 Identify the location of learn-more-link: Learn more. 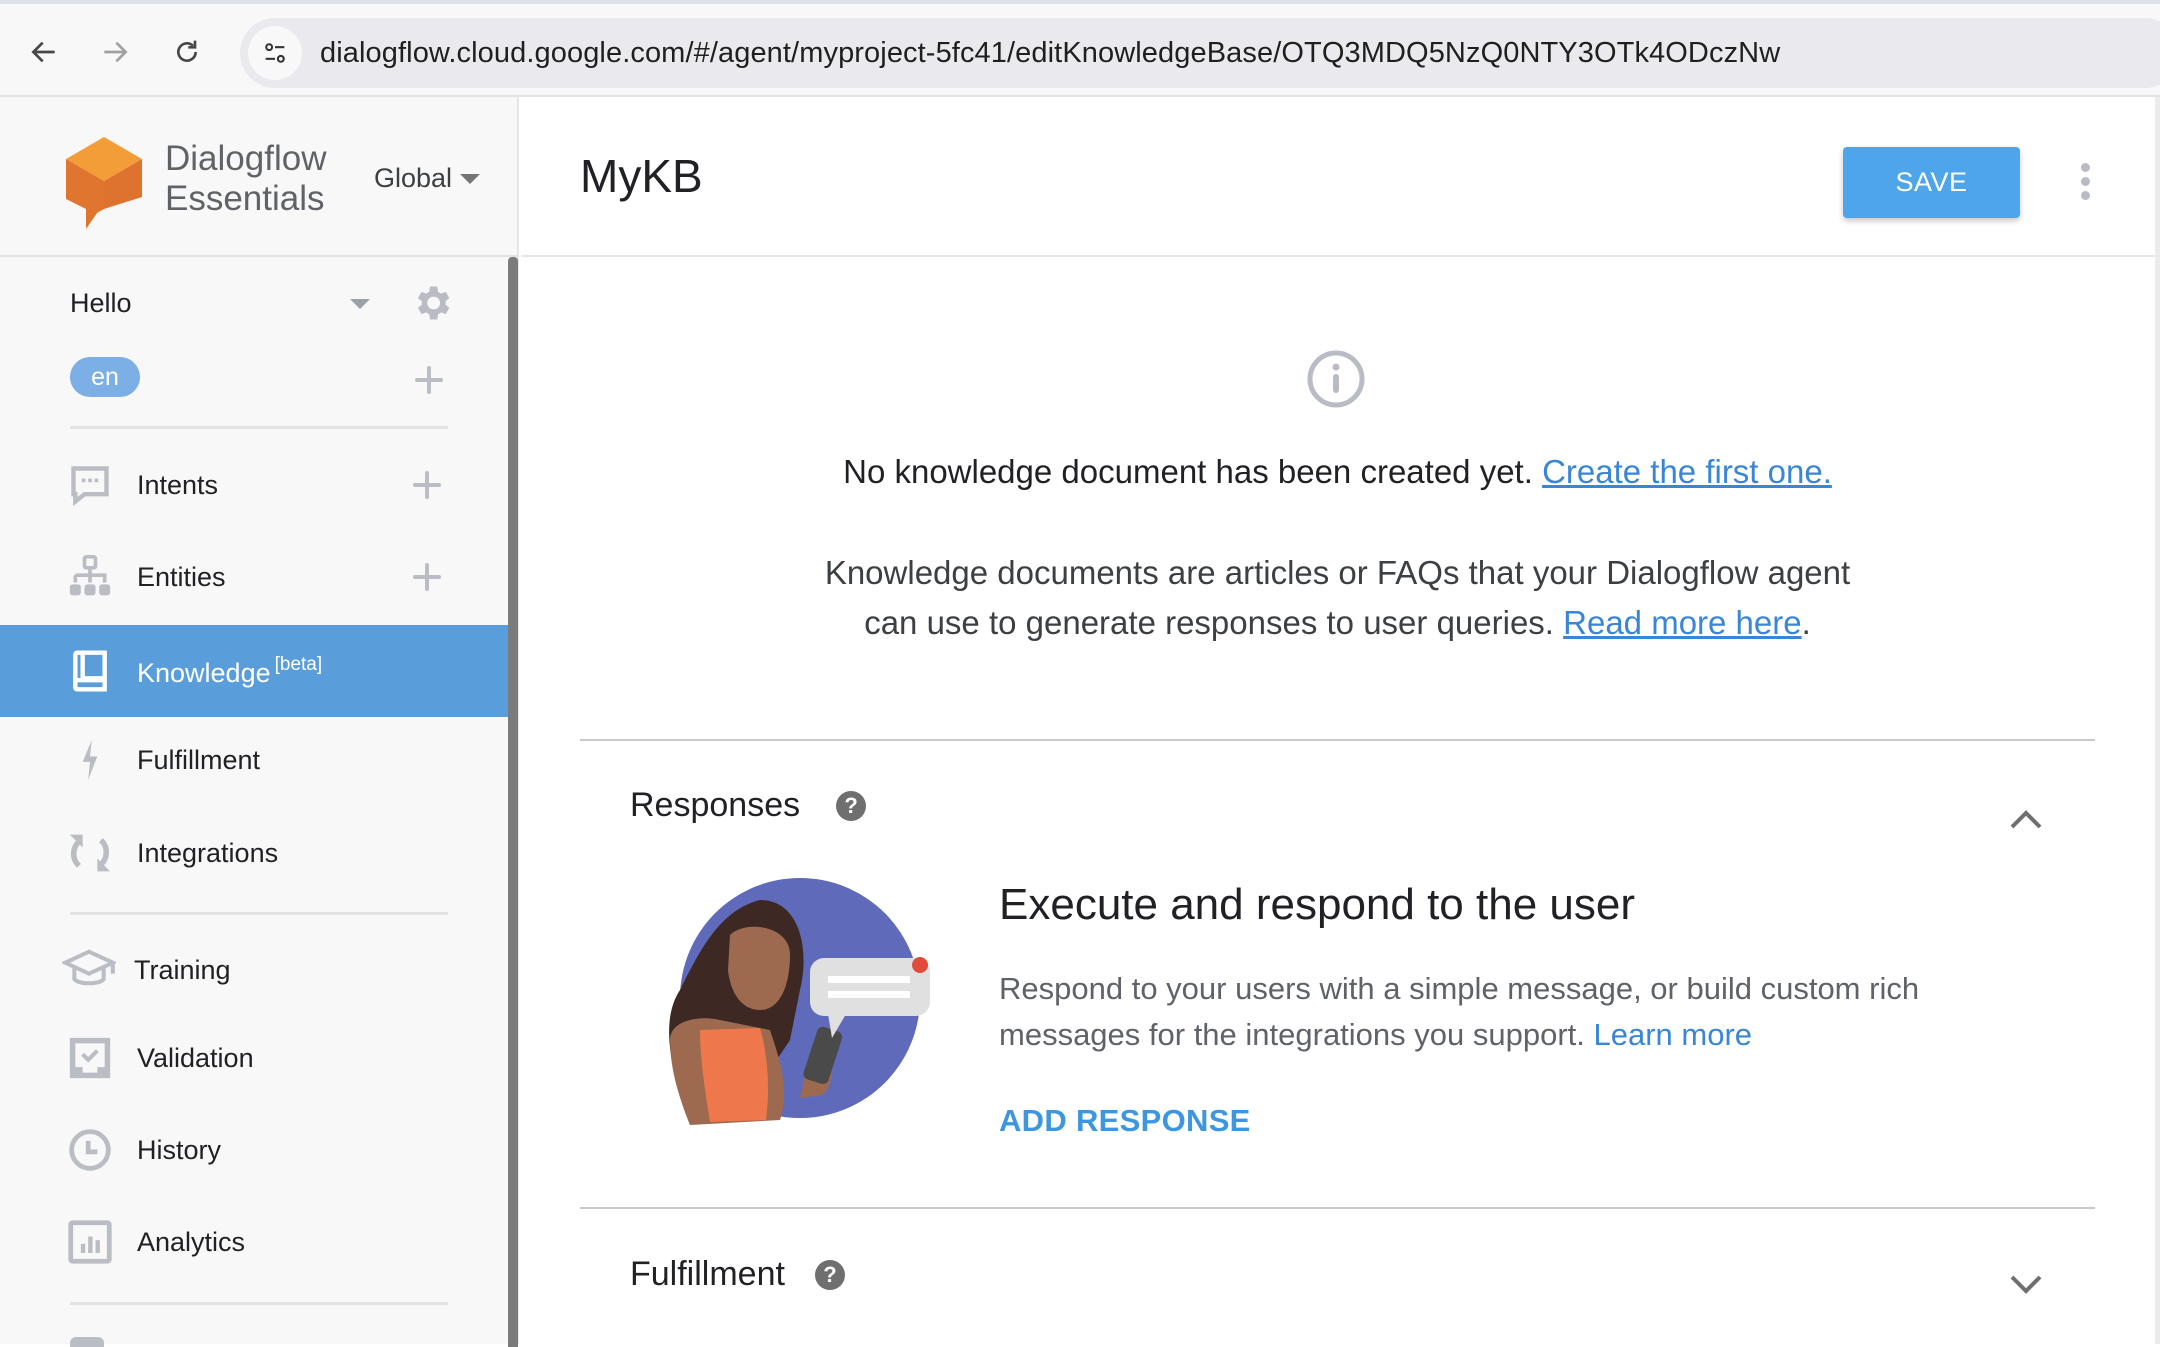
(1673, 1034).